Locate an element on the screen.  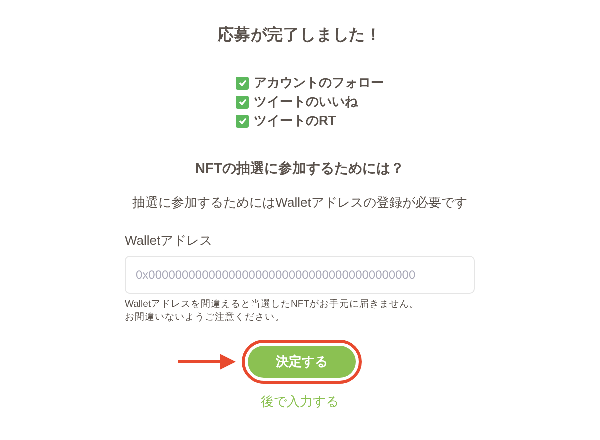
task-label: アカウントのフォロー is located at coordinates (319, 83).